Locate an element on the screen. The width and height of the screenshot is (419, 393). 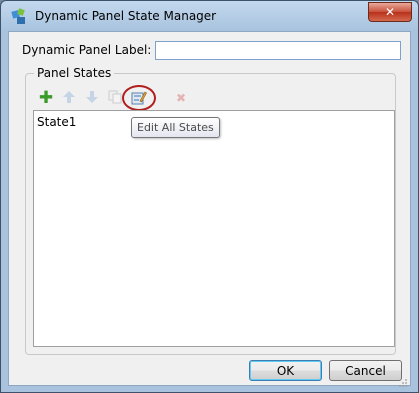
close-icon: ✕ is located at coordinates (390, 12).